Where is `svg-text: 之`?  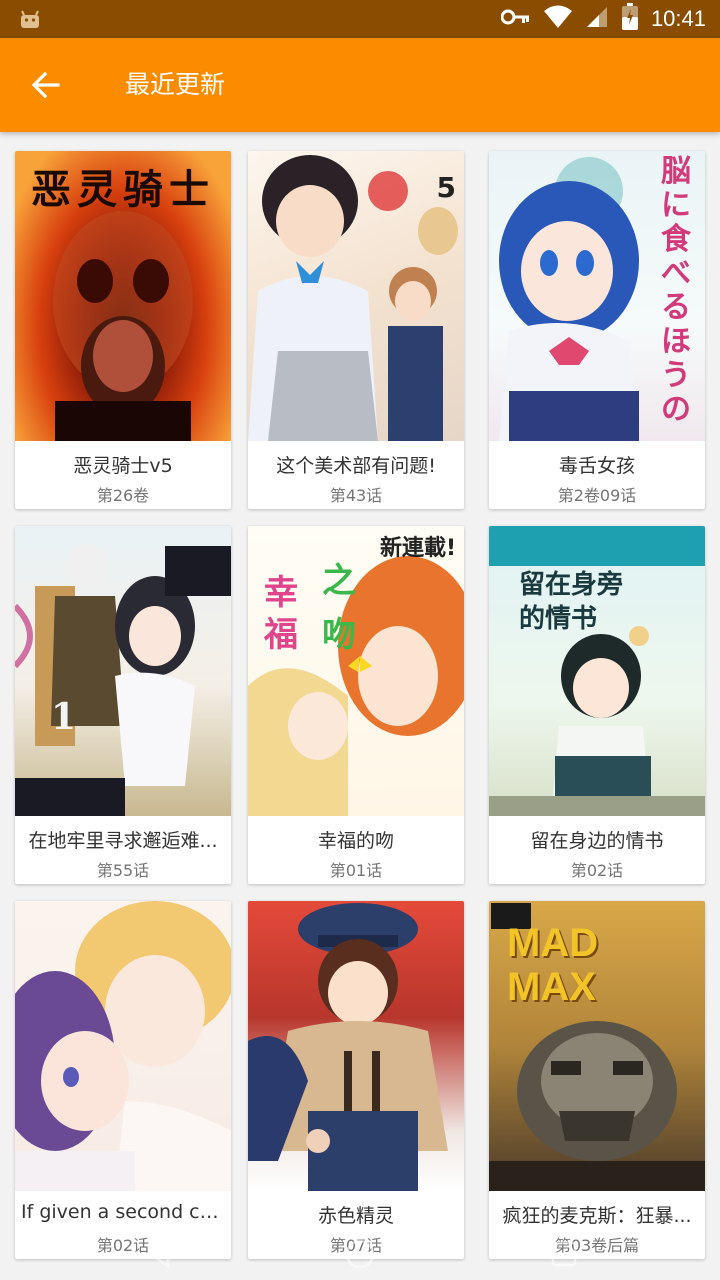
svg-text: 之 is located at coordinates (339, 581).